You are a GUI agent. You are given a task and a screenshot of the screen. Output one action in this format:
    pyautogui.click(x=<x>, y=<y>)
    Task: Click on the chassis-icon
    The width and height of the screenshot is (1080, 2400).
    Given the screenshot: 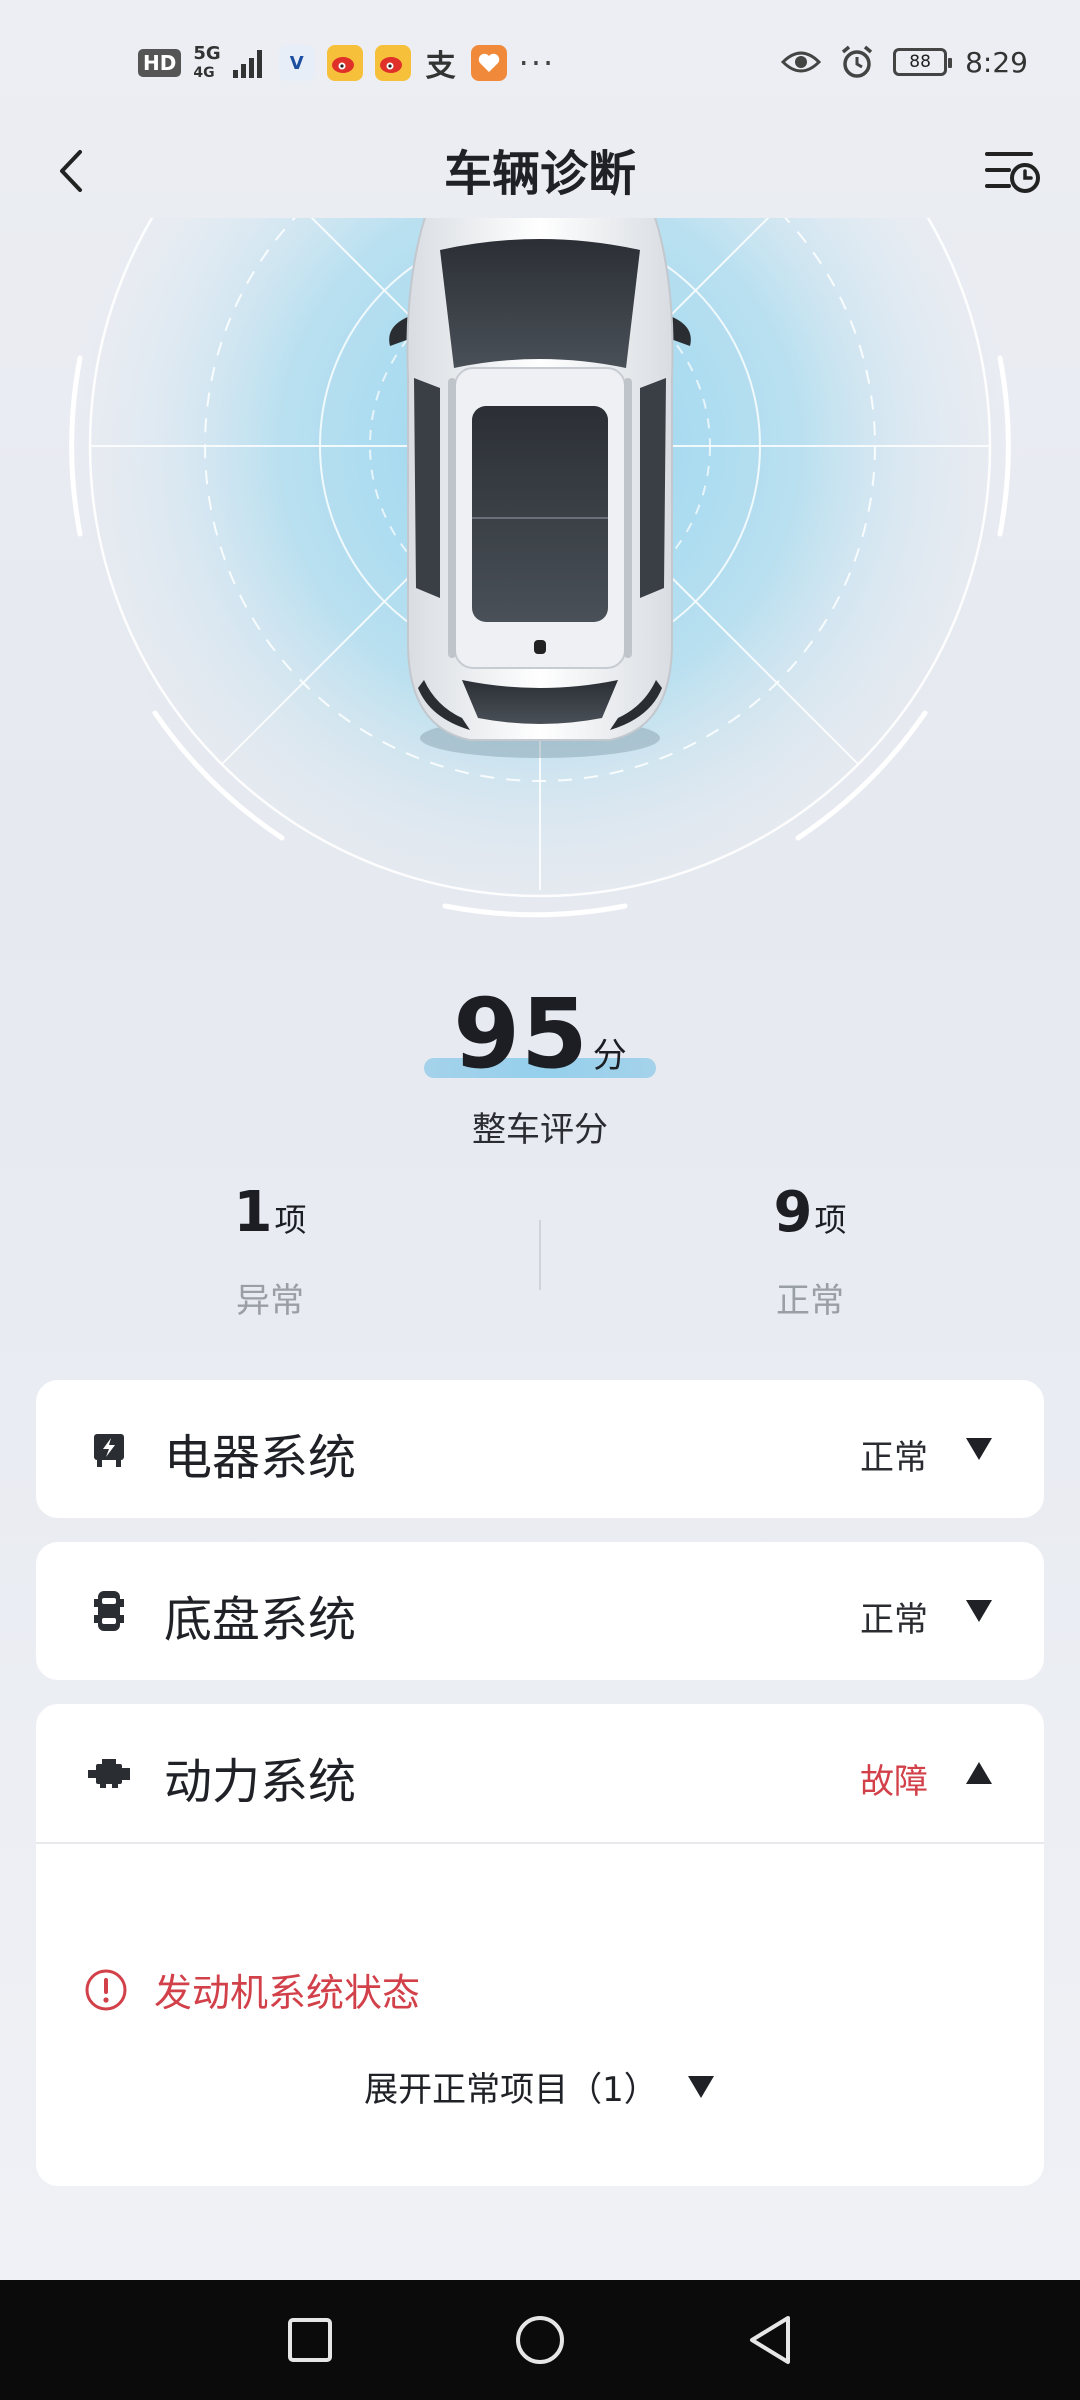 What is the action you would take?
    pyautogui.click(x=109, y=1611)
    